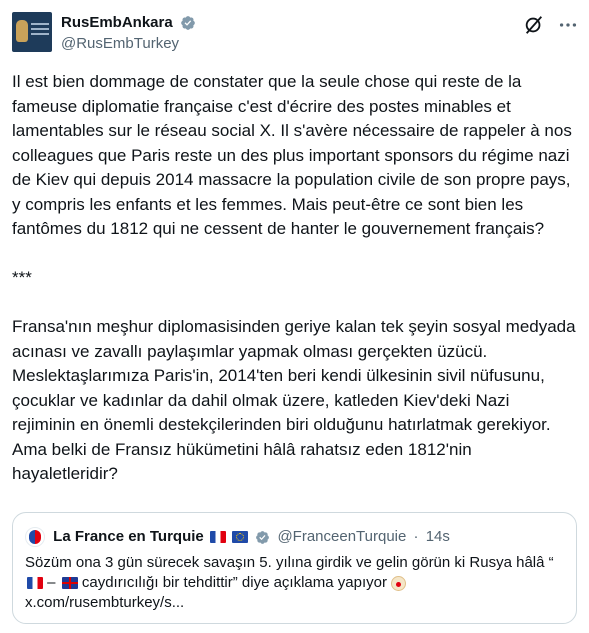 This screenshot has height=633, width=589. Describe the element at coordinates (399, 583) in the screenshot. I see `clown-face-icon` at that location.